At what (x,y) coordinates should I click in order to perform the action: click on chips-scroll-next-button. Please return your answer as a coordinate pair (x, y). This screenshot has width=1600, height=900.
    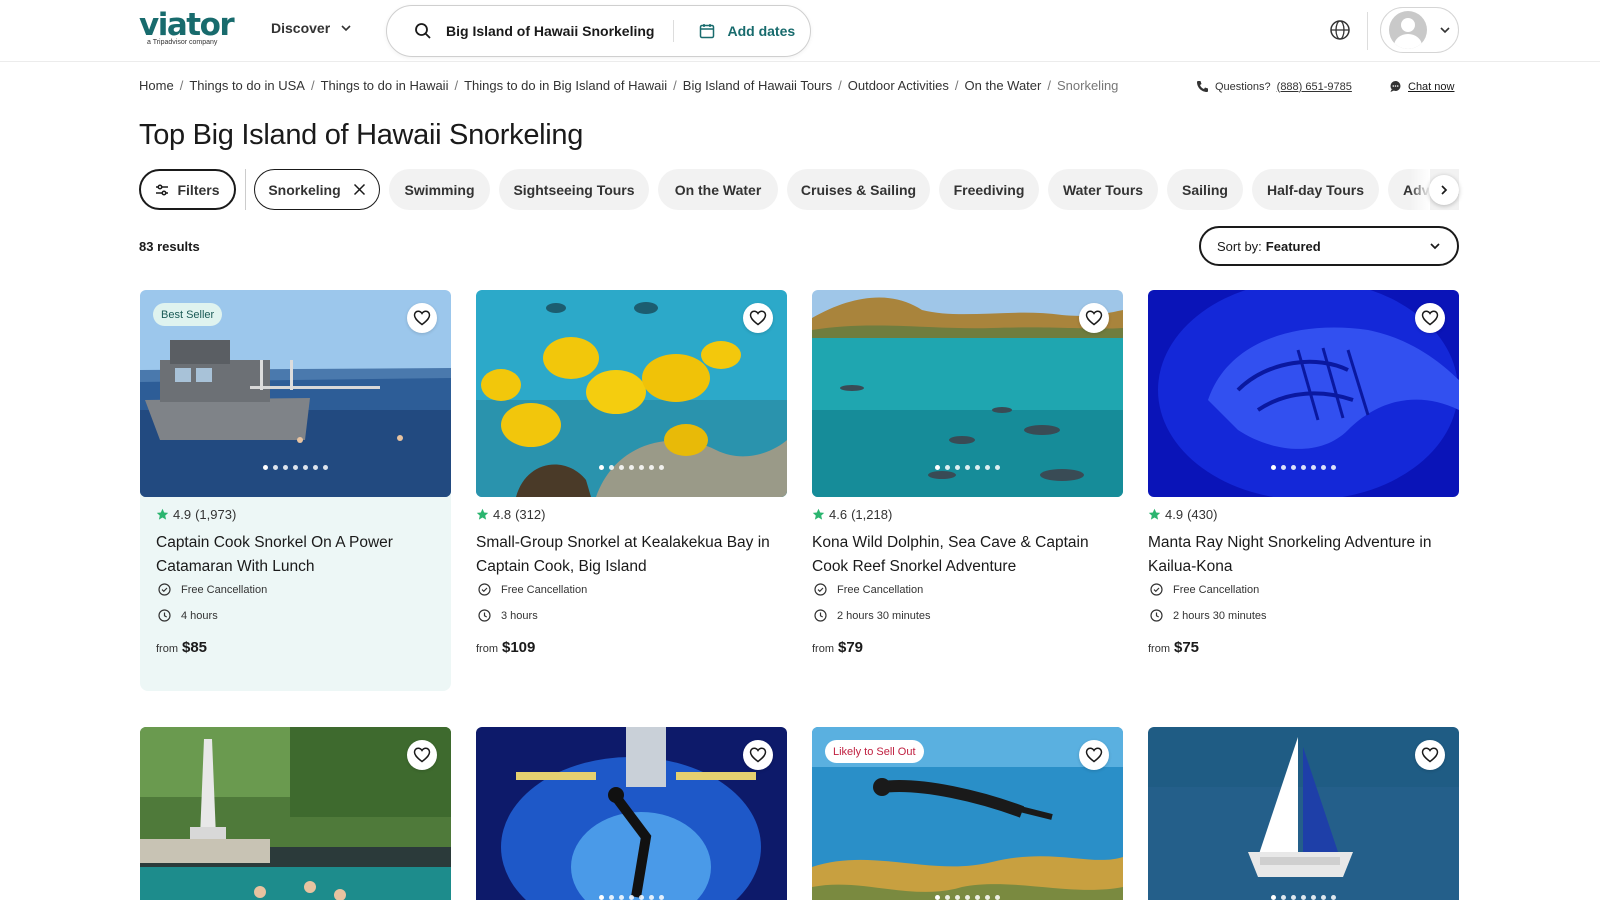
    Looking at the image, I should click on (1444, 190).